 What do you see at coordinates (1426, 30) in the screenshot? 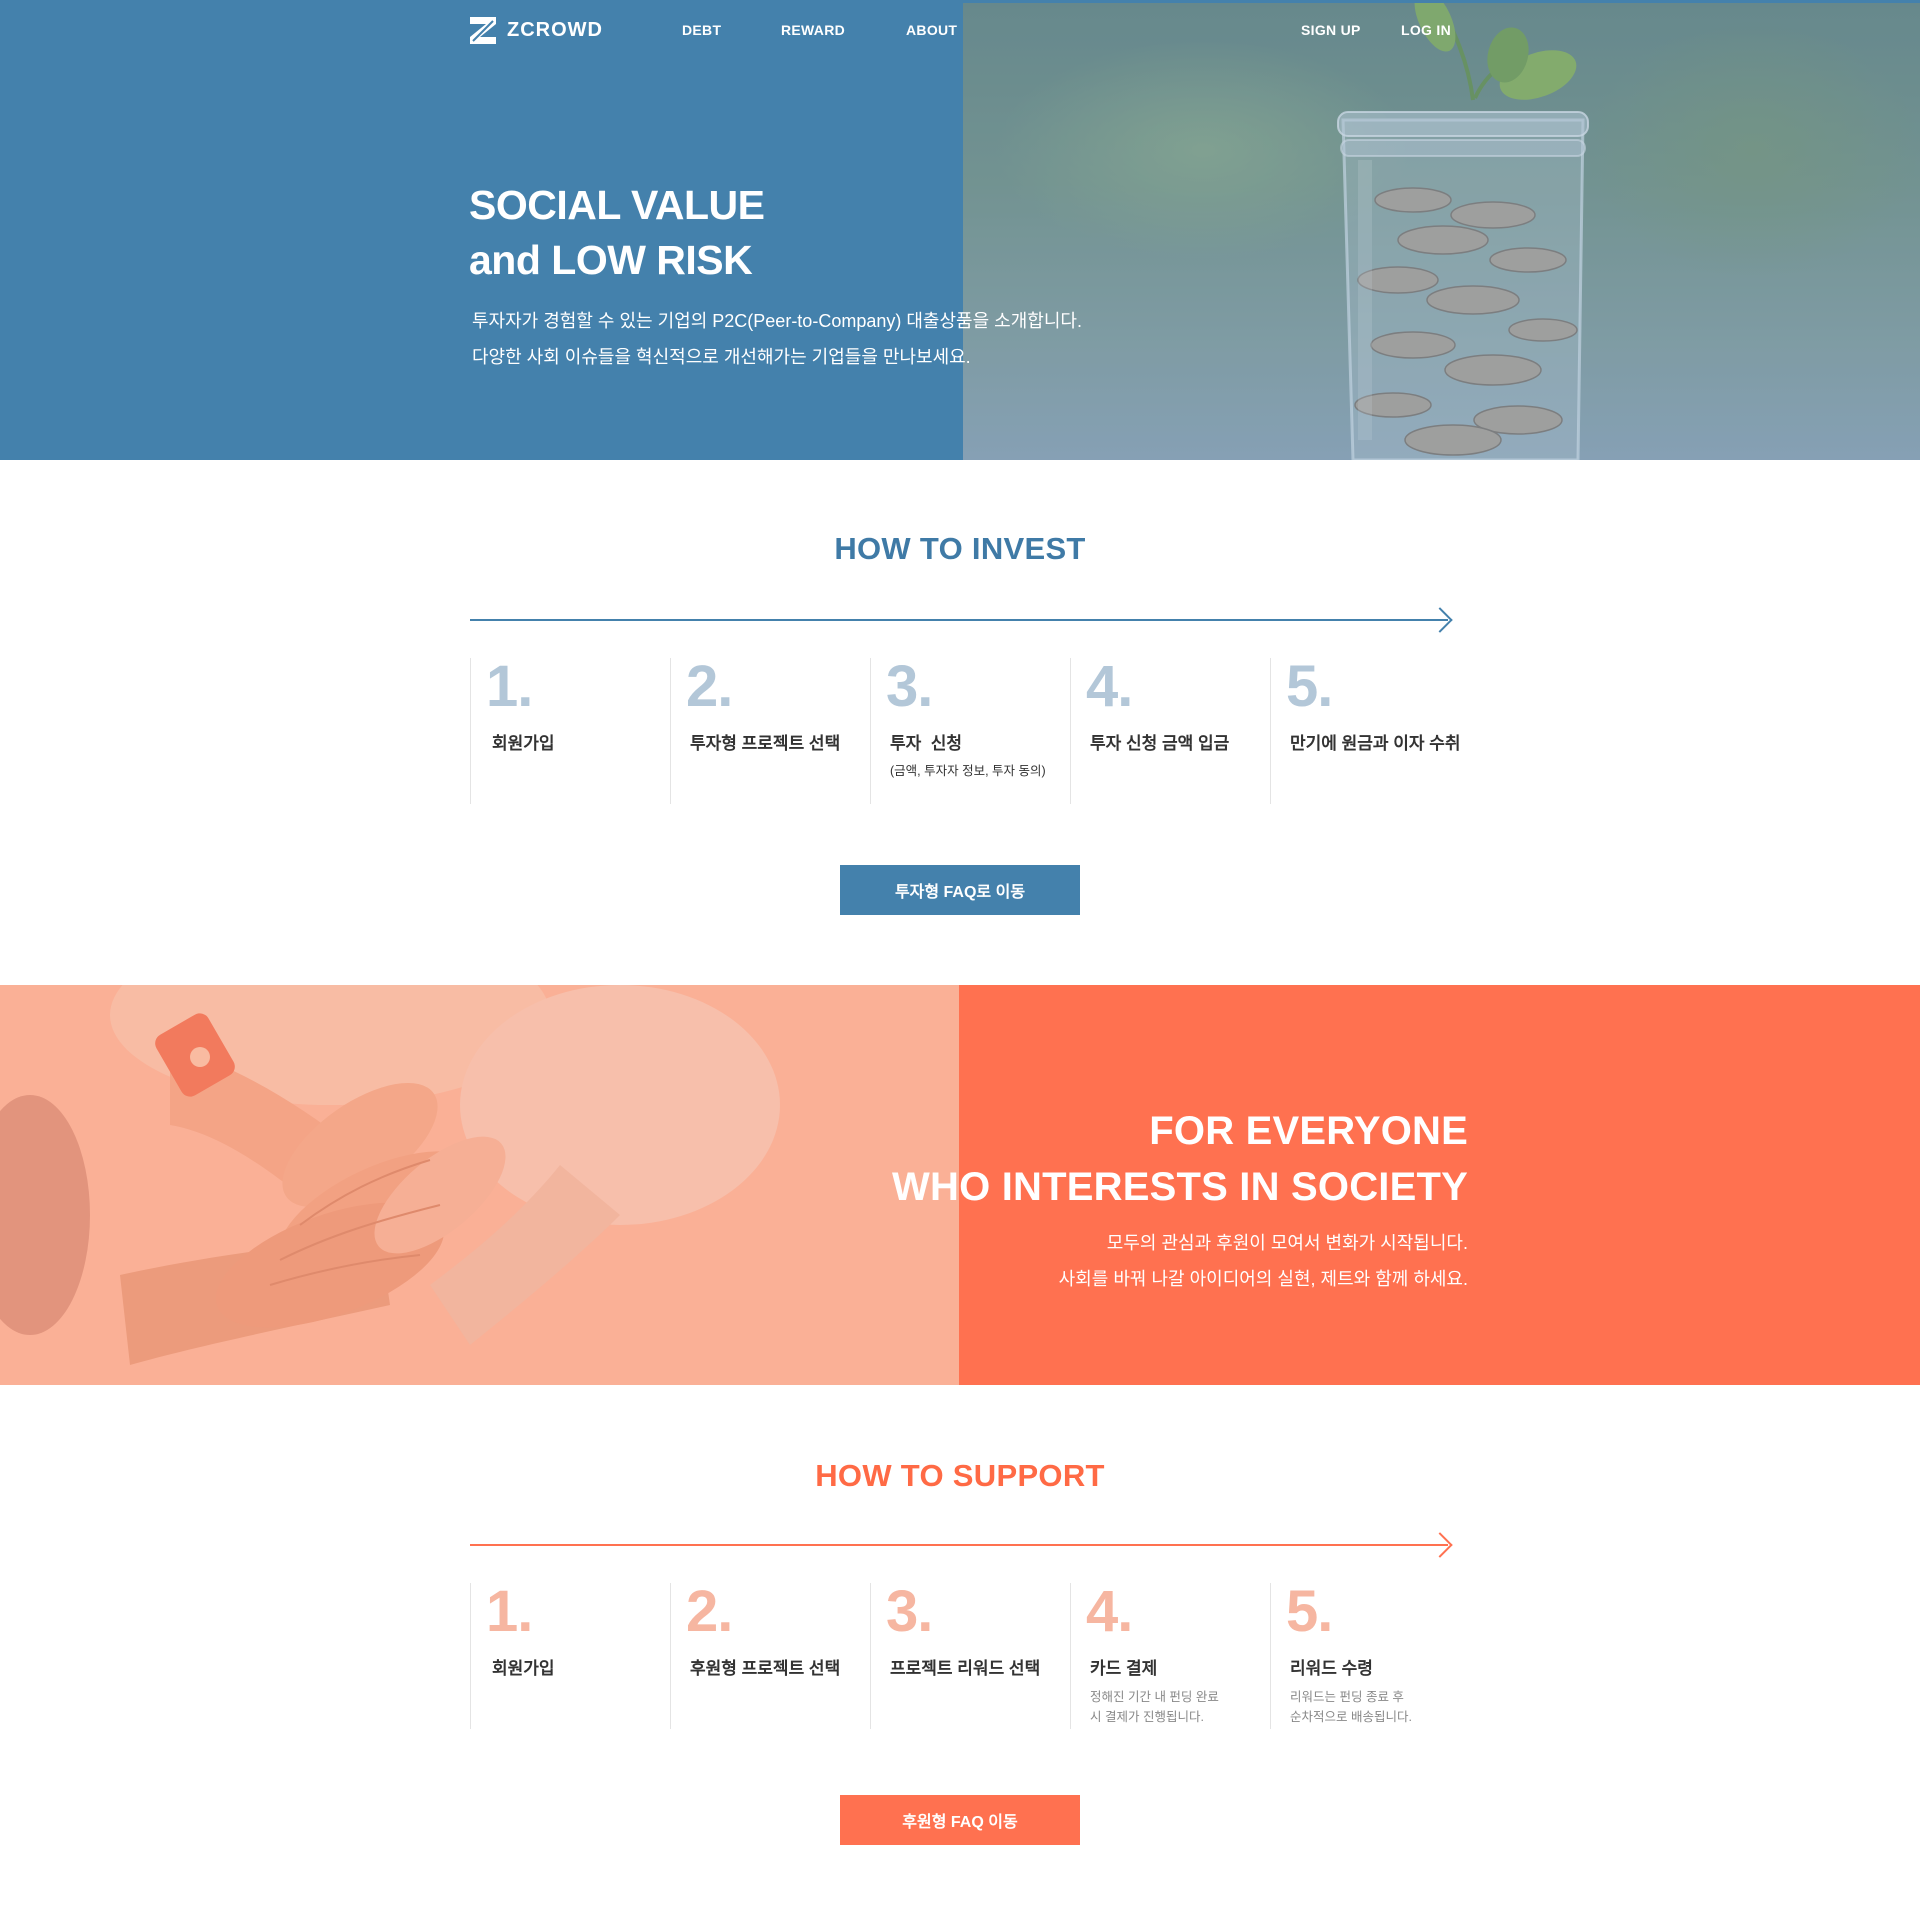
I see `nav-link-log-in: LOG IN` at bounding box center [1426, 30].